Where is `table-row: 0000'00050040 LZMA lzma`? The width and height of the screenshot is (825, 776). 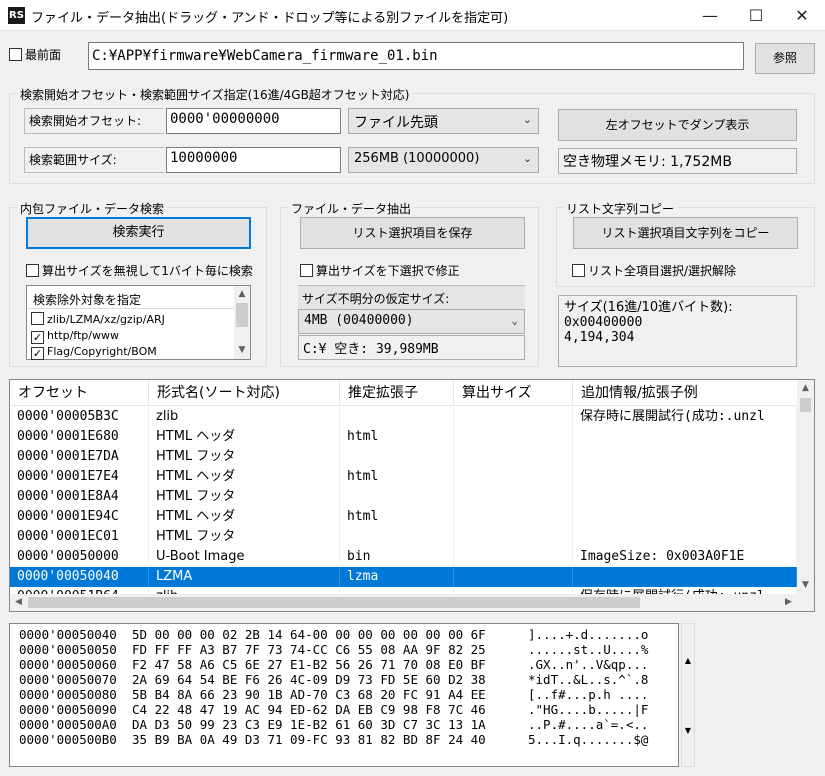 table-row: 0000'00050040 LZMA lzma is located at coordinates (403, 577).